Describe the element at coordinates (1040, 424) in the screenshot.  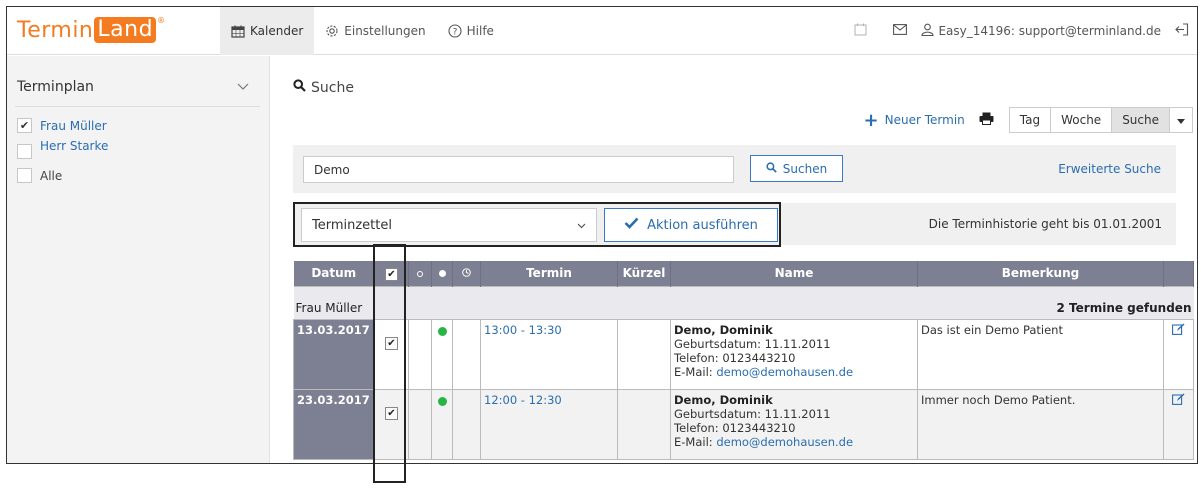
I see `row-remark: Immer noch Demo Patient.` at that location.